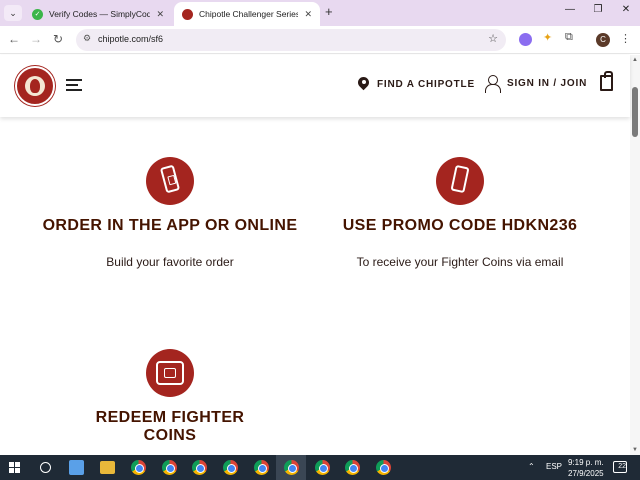 This screenshot has height=480, width=640. What do you see at coordinates (460, 225) in the screenshot?
I see `step-title: USE PROMO CODE HDKN236` at bounding box center [460, 225].